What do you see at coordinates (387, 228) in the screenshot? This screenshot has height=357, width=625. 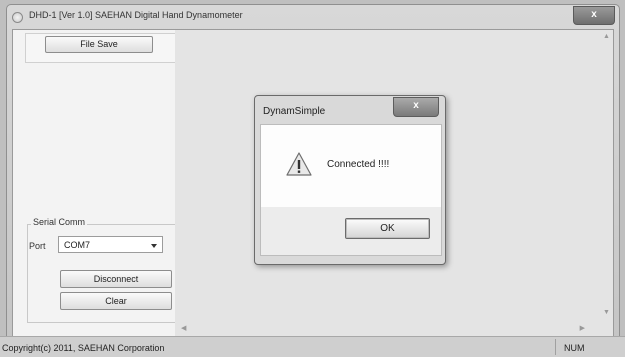 I see `ok-button: OK` at bounding box center [387, 228].